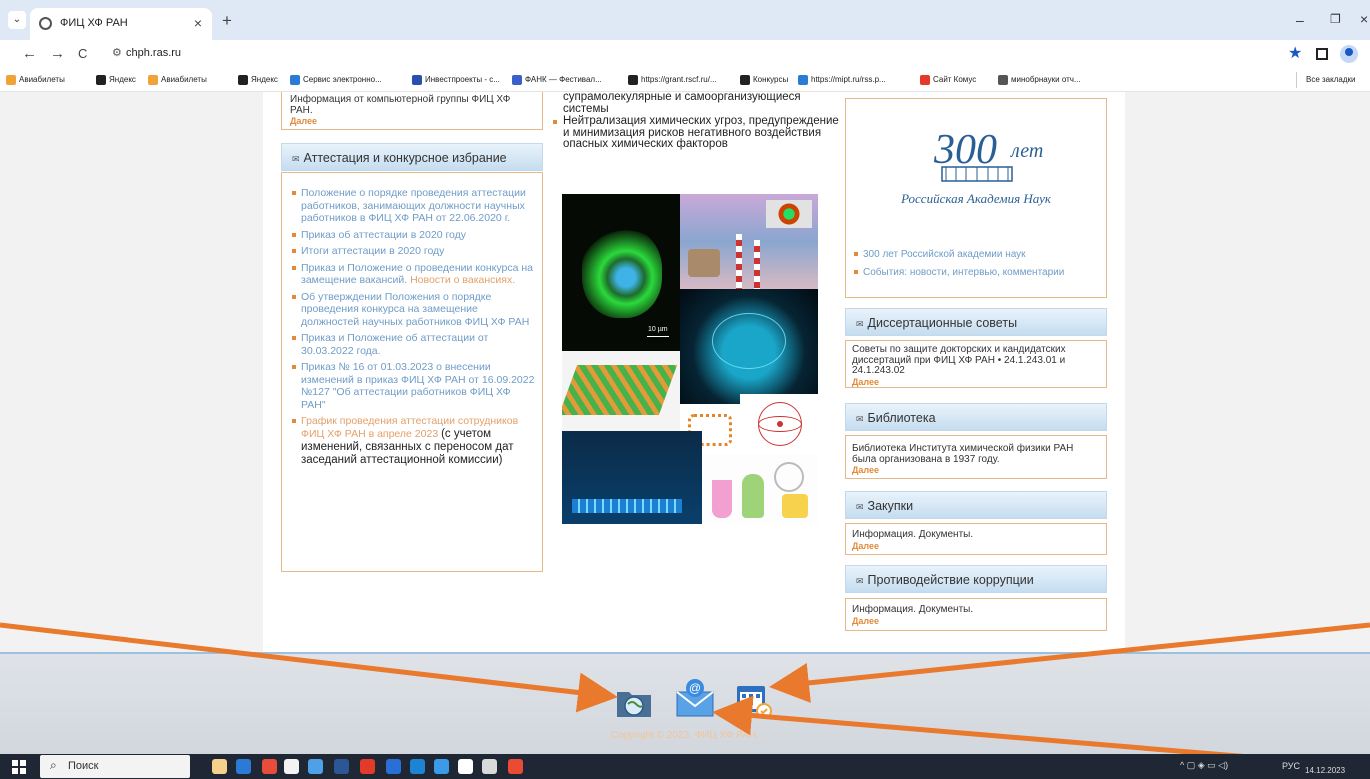 The width and height of the screenshot is (1370, 779). Describe the element at coordinates (115, 766) in the screenshot. I see `taskbar-search: ⌕ Поиск` at that location.